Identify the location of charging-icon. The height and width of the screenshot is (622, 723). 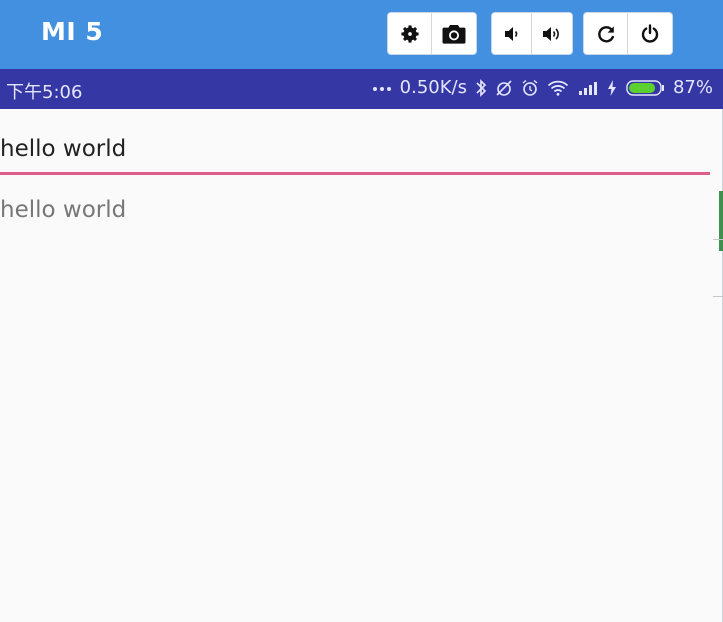
(611, 87).